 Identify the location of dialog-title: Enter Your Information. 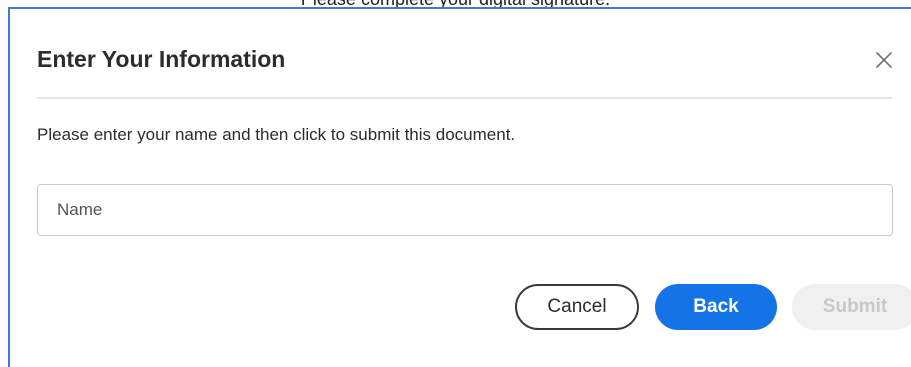
(161, 59).